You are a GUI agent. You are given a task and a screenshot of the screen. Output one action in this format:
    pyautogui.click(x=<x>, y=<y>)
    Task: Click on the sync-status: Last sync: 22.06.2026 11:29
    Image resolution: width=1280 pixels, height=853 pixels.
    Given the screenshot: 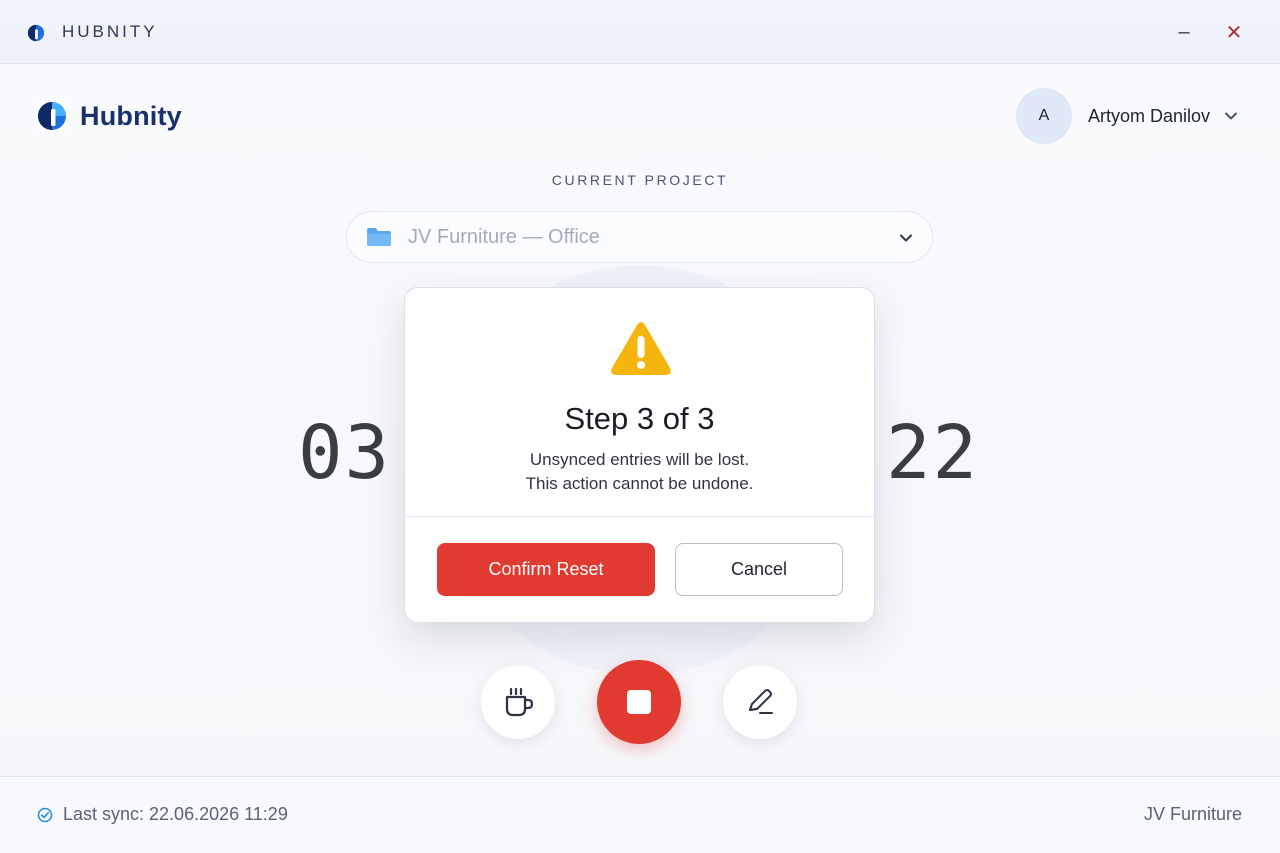 What is the action you would take?
    pyautogui.click(x=162, y=814)
    